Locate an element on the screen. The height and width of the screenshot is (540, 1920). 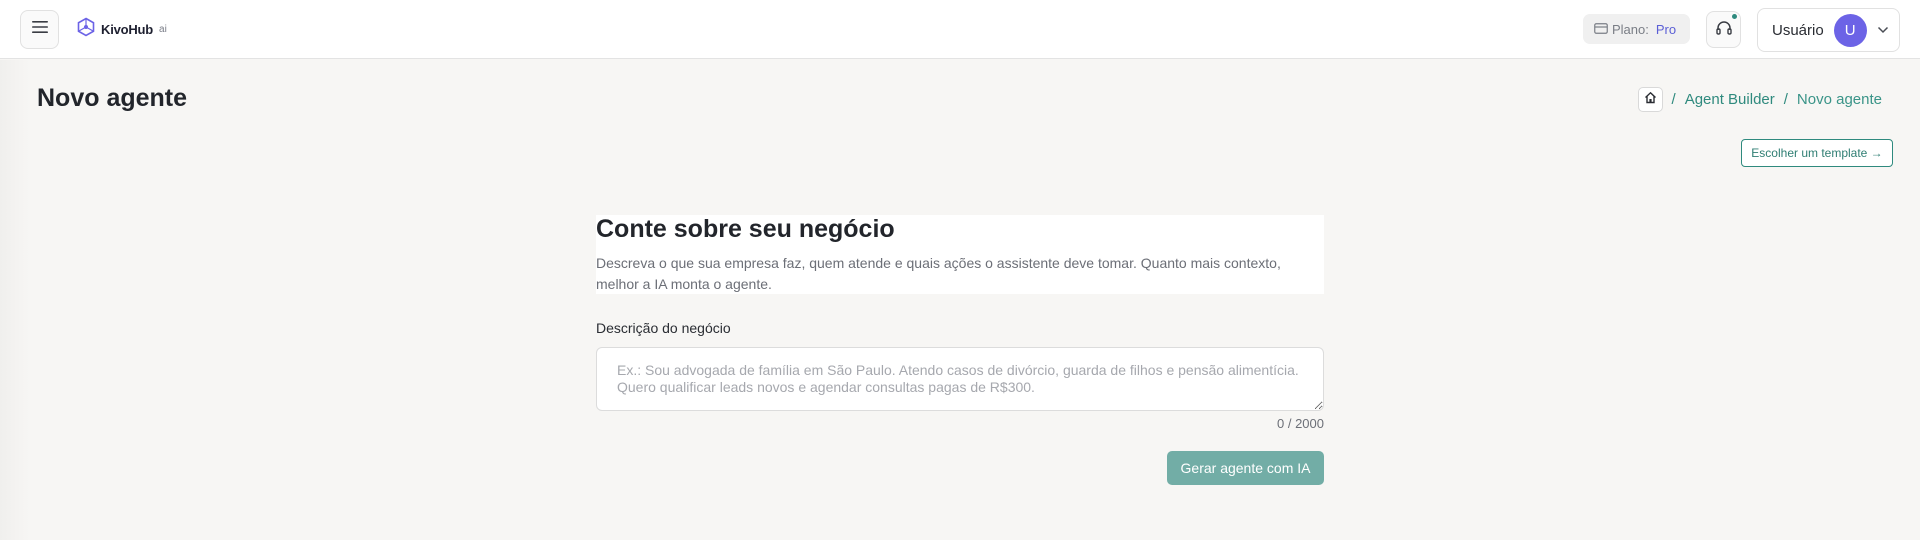
business-description-input is located at coordinates (960, 379).